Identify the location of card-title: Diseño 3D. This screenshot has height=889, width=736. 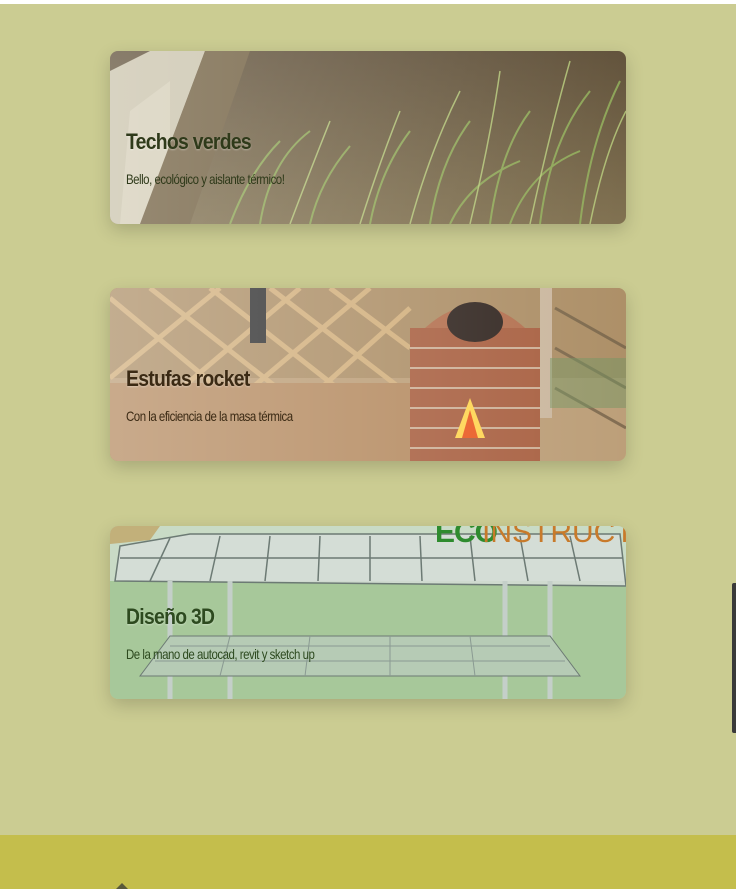
(170, 616).